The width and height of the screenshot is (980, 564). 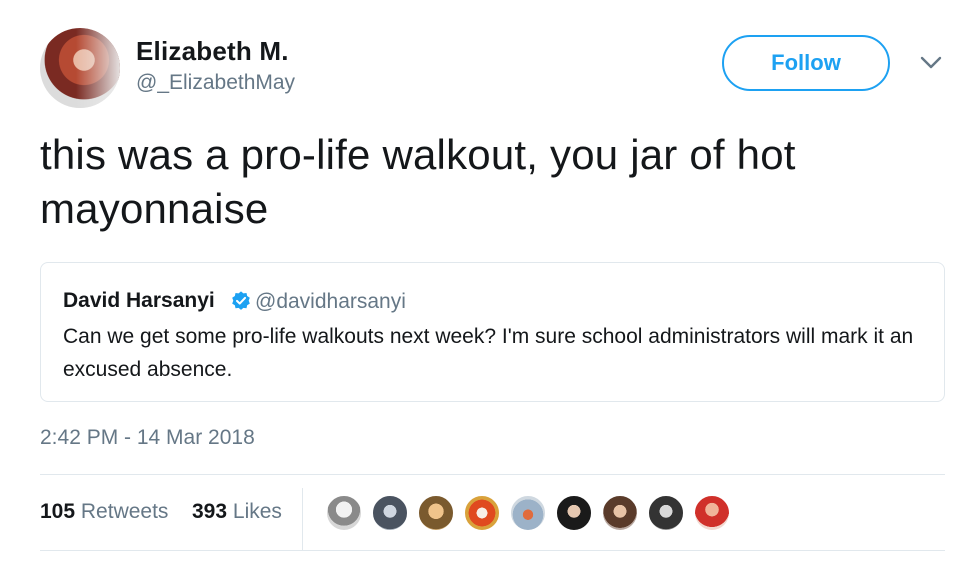 I want to click on tweet-header: Elizabeth M. @_ElizabethMay Follow, so click(x=500, y=68).